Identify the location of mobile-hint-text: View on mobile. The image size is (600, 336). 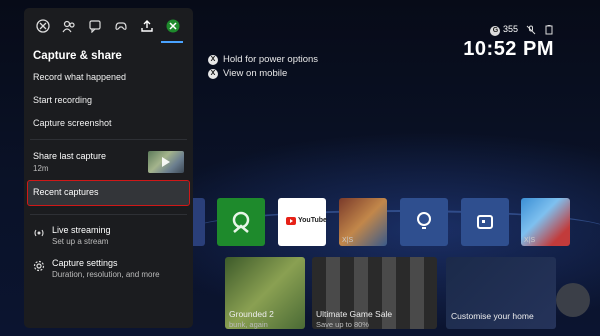
(255, 73).